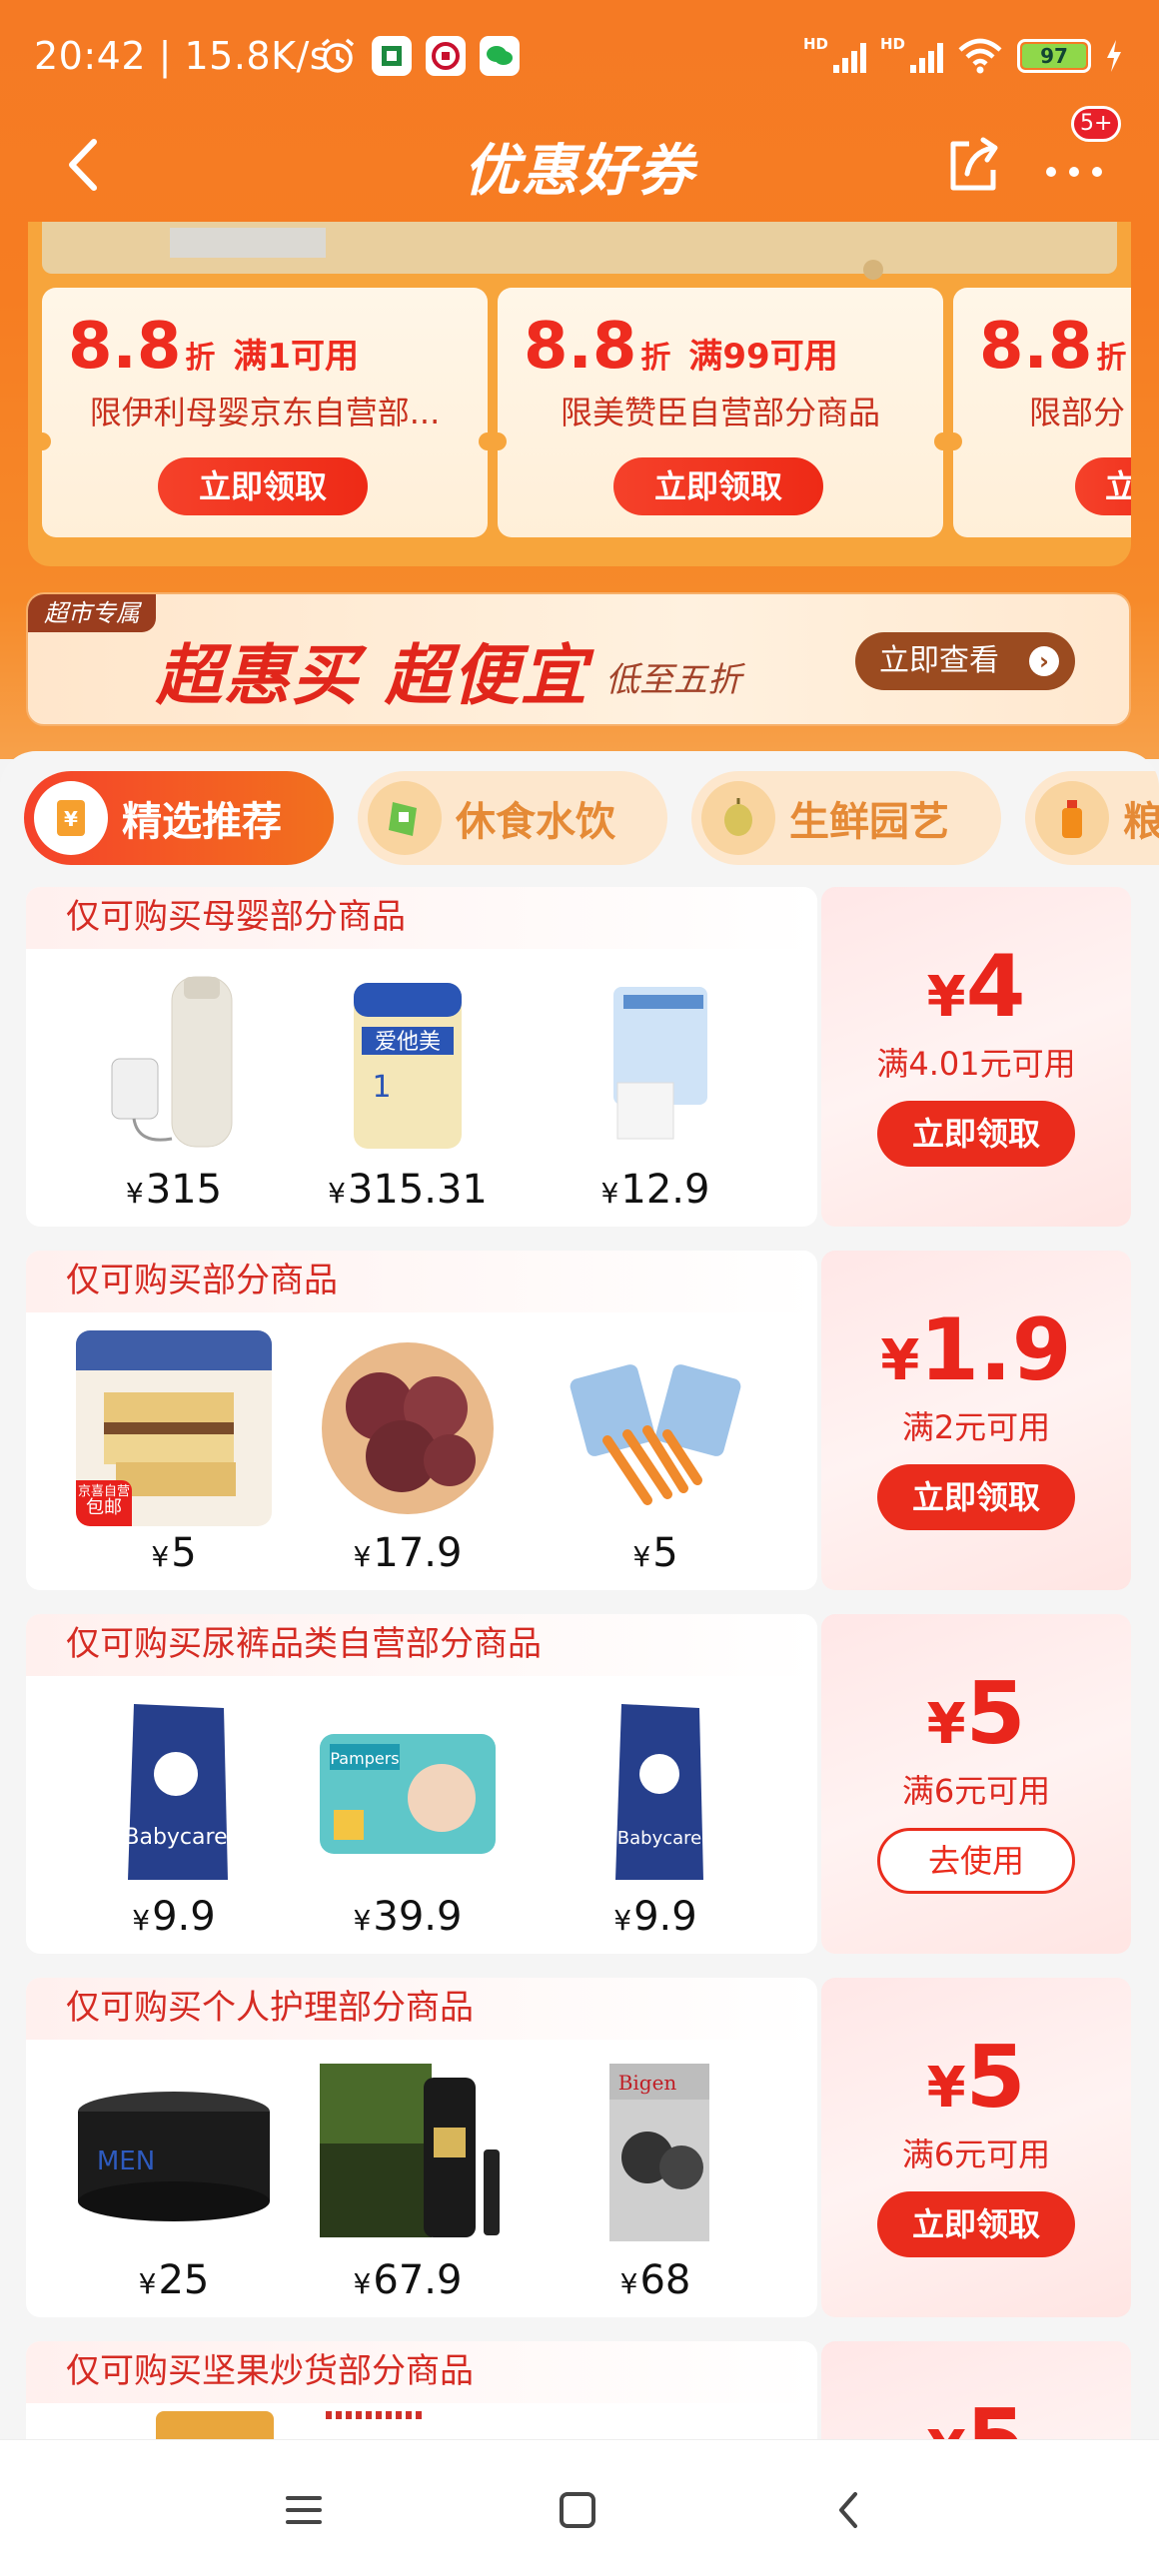 Image resolution: width=1159 pixels, height=2576 pixels. I want to click on system-nav-bar, so click(579, 2508).